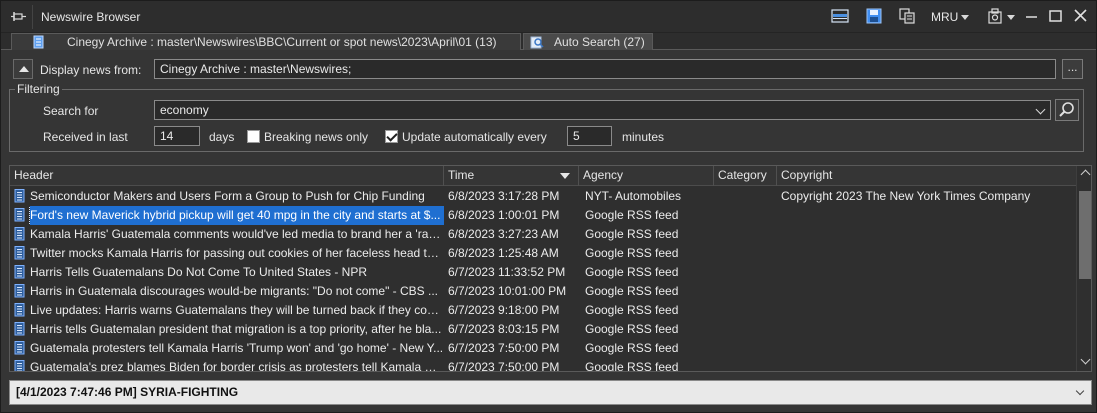  Describe the element at coordinates (391, 136) in the screenshot. I see `auto-update-checkbox` at that location.